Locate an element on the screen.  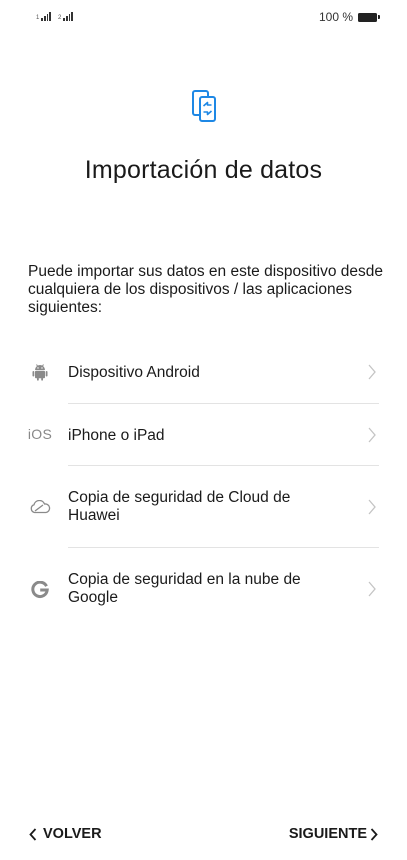
next-button: SIGUIENTE is located at coordinates (333, 834).